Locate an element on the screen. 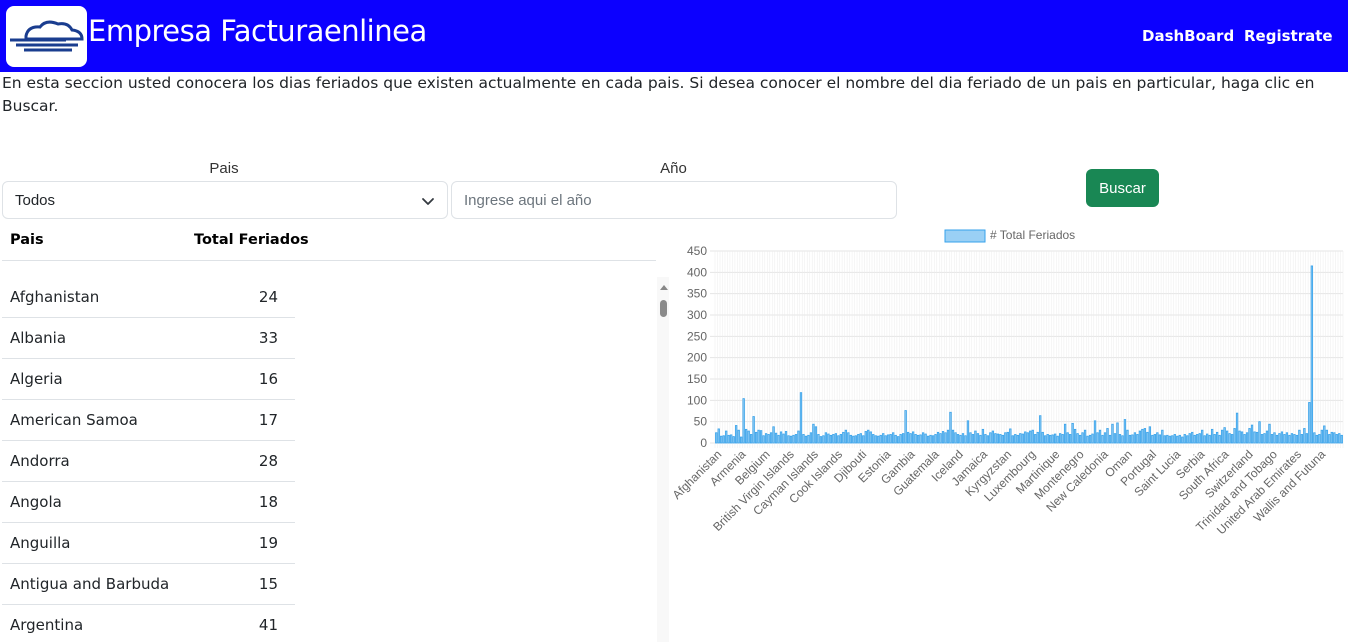 The width and height of the screenshot is (1348, 642). pais-select-value: Todos is located at coordinates (35, 200).